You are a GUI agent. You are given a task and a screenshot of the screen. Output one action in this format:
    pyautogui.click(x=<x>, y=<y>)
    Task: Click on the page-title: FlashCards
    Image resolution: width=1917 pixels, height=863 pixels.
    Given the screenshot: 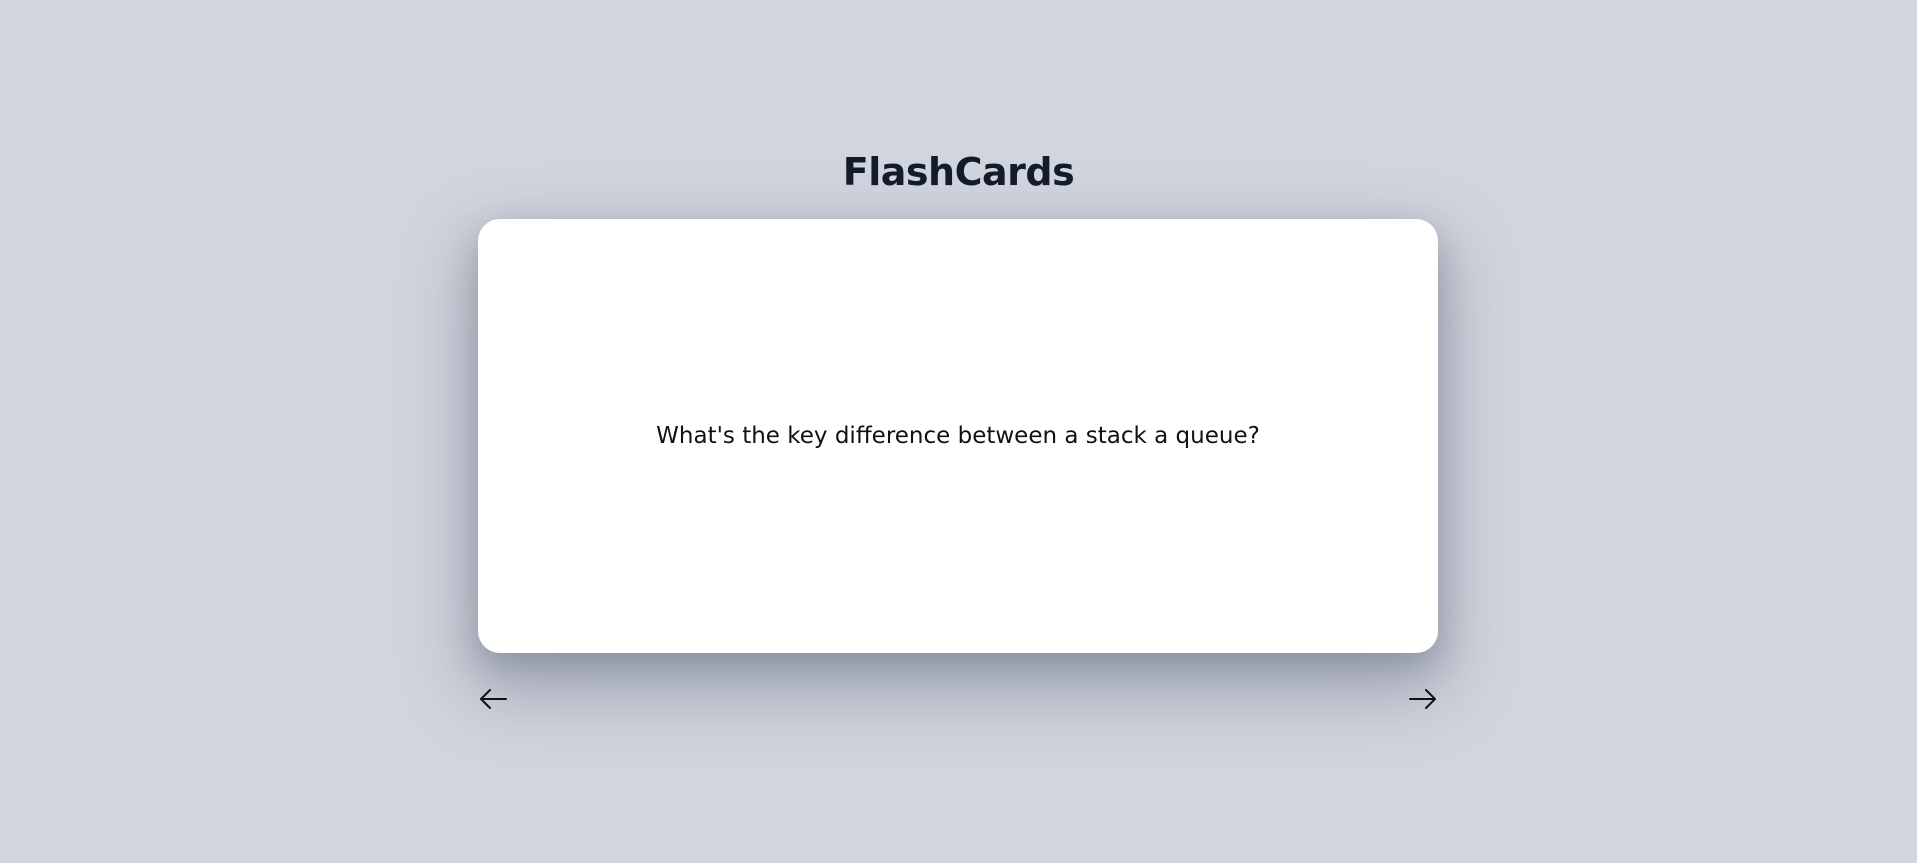 What is the action you would take?
    pyautogui.click(x=958, y=172)
    